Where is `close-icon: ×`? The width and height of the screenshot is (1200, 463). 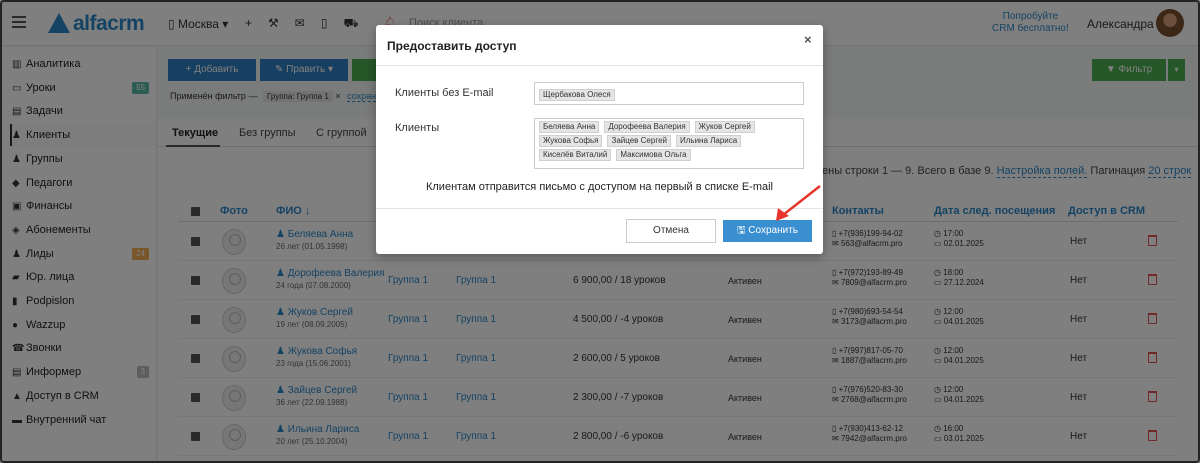
close-icon: × is located at coordinates (808, 39).